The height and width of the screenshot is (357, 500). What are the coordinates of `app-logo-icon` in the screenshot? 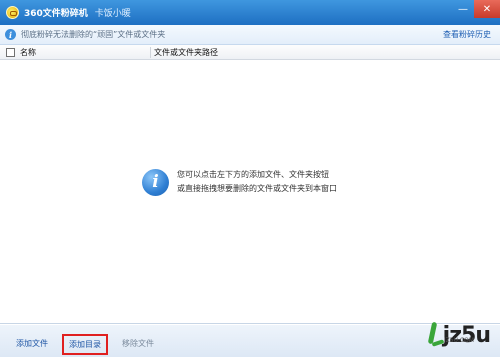 It's located at (12, 12).